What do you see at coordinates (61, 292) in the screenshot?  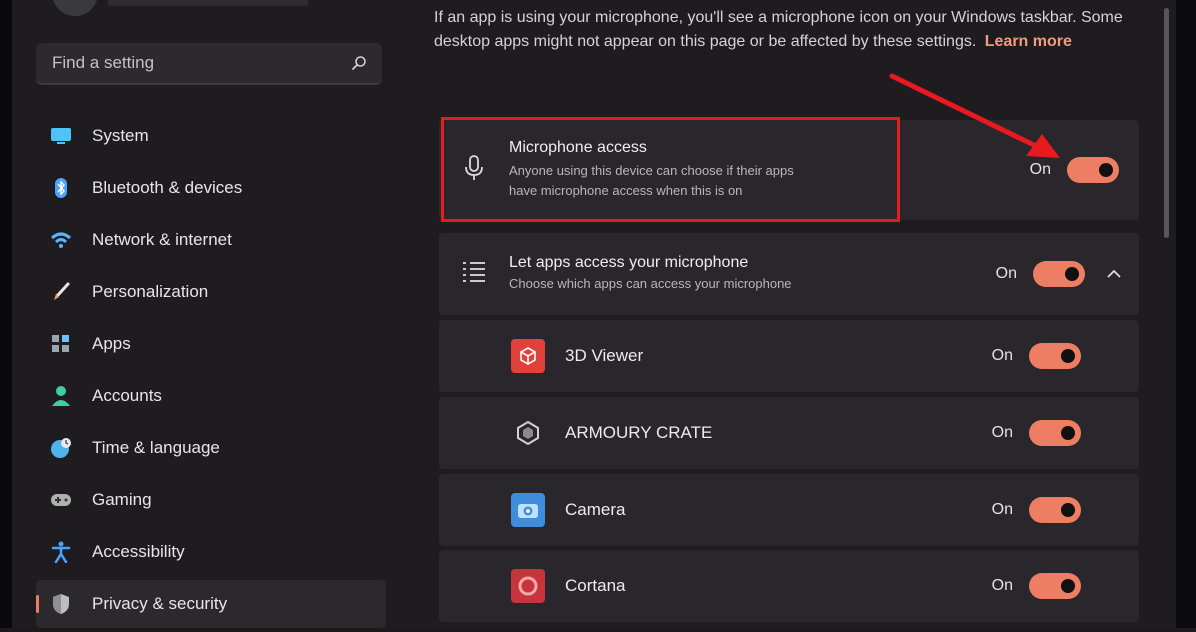 I see `paintbrush-icon` at bounding box center [61, 292].